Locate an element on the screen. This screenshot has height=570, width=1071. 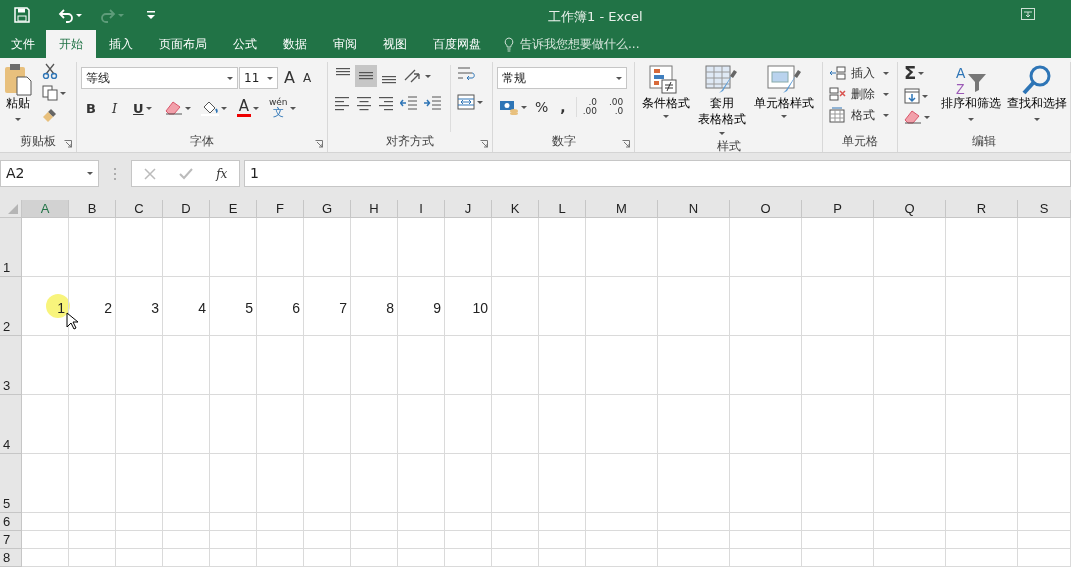
font-name-dropdown: 等线 is located at coordinates (159, 78).